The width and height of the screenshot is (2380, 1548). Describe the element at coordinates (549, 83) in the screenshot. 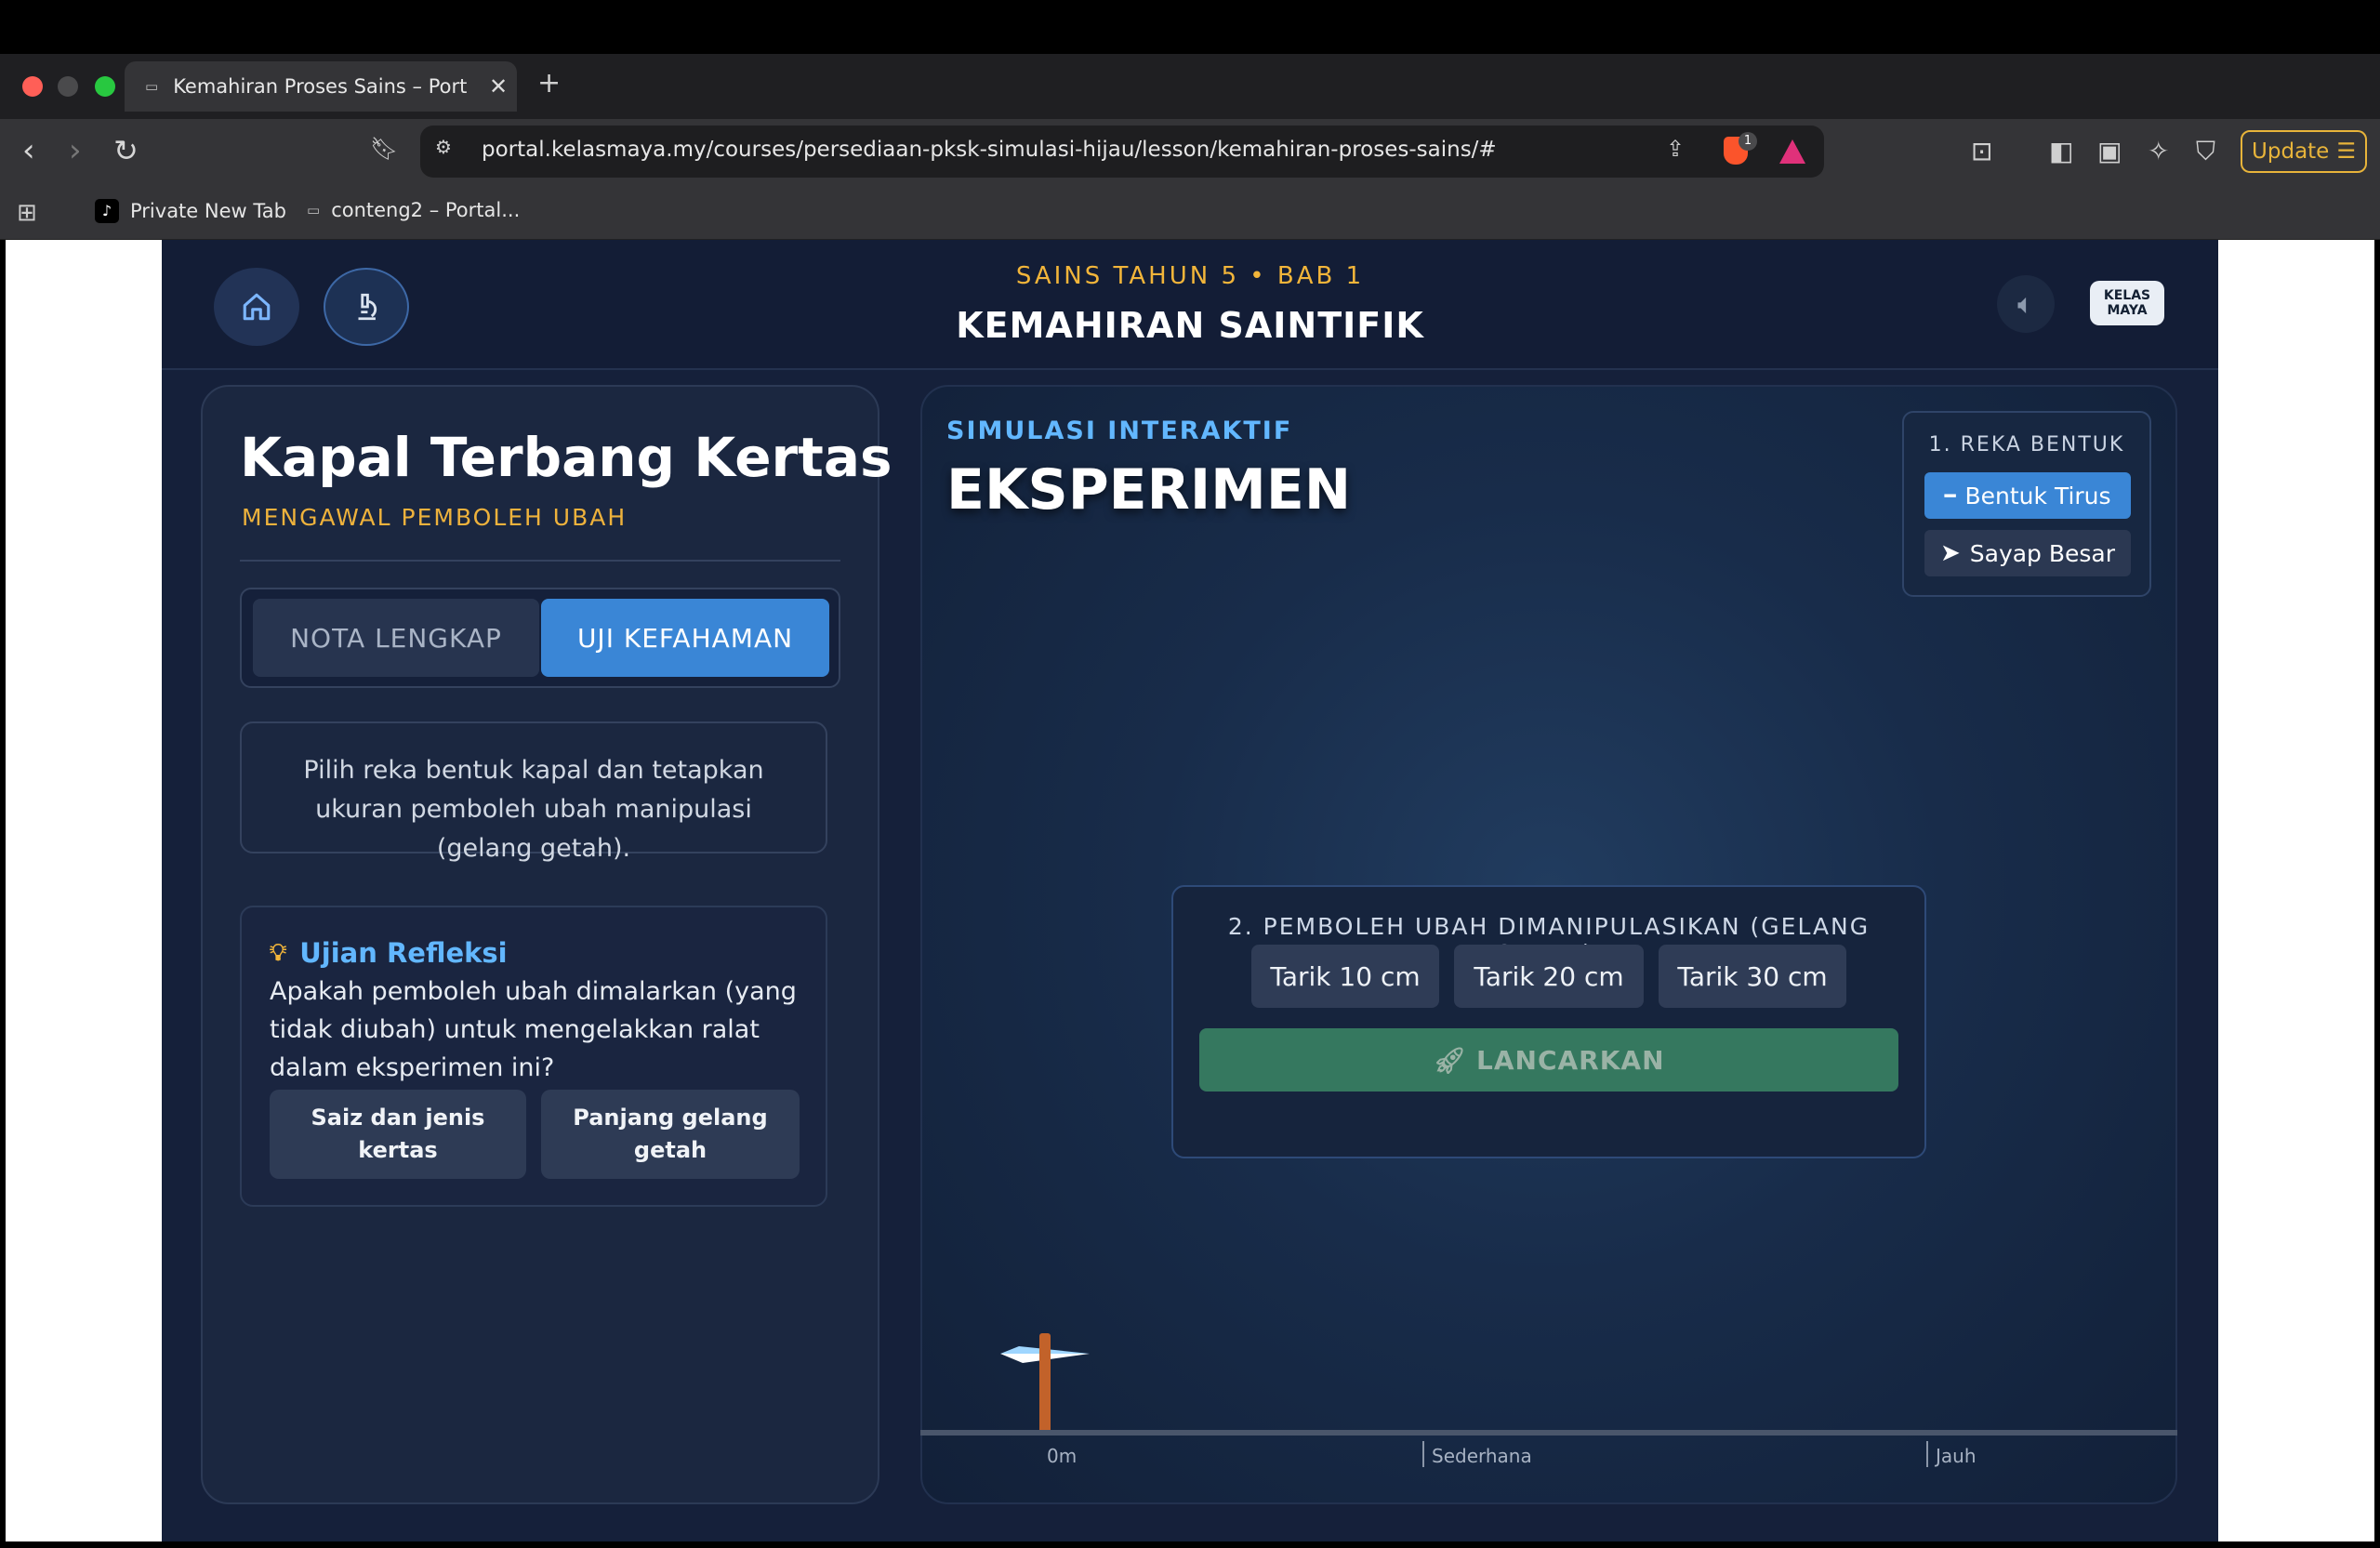

I see `new-tab-button: +` at that location.